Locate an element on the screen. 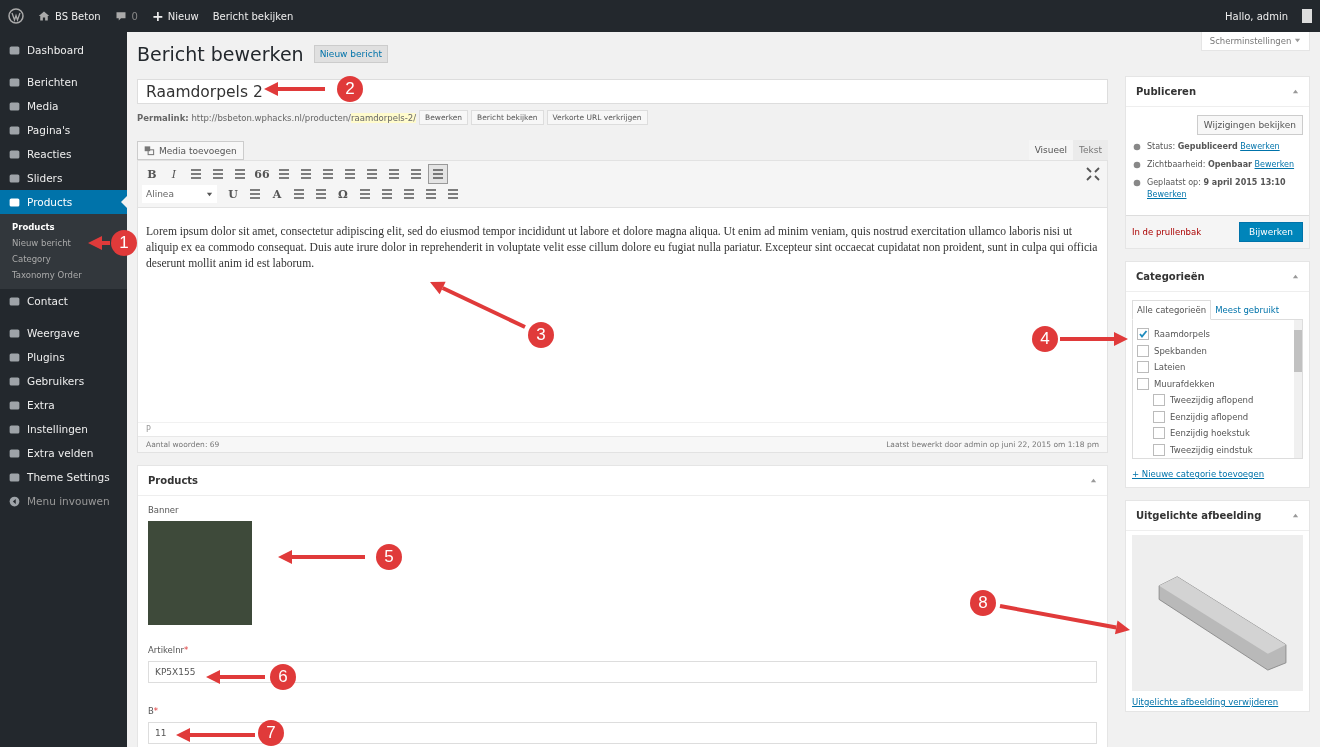  toolbar-toggle-icon is located at coordinates (438, 174).